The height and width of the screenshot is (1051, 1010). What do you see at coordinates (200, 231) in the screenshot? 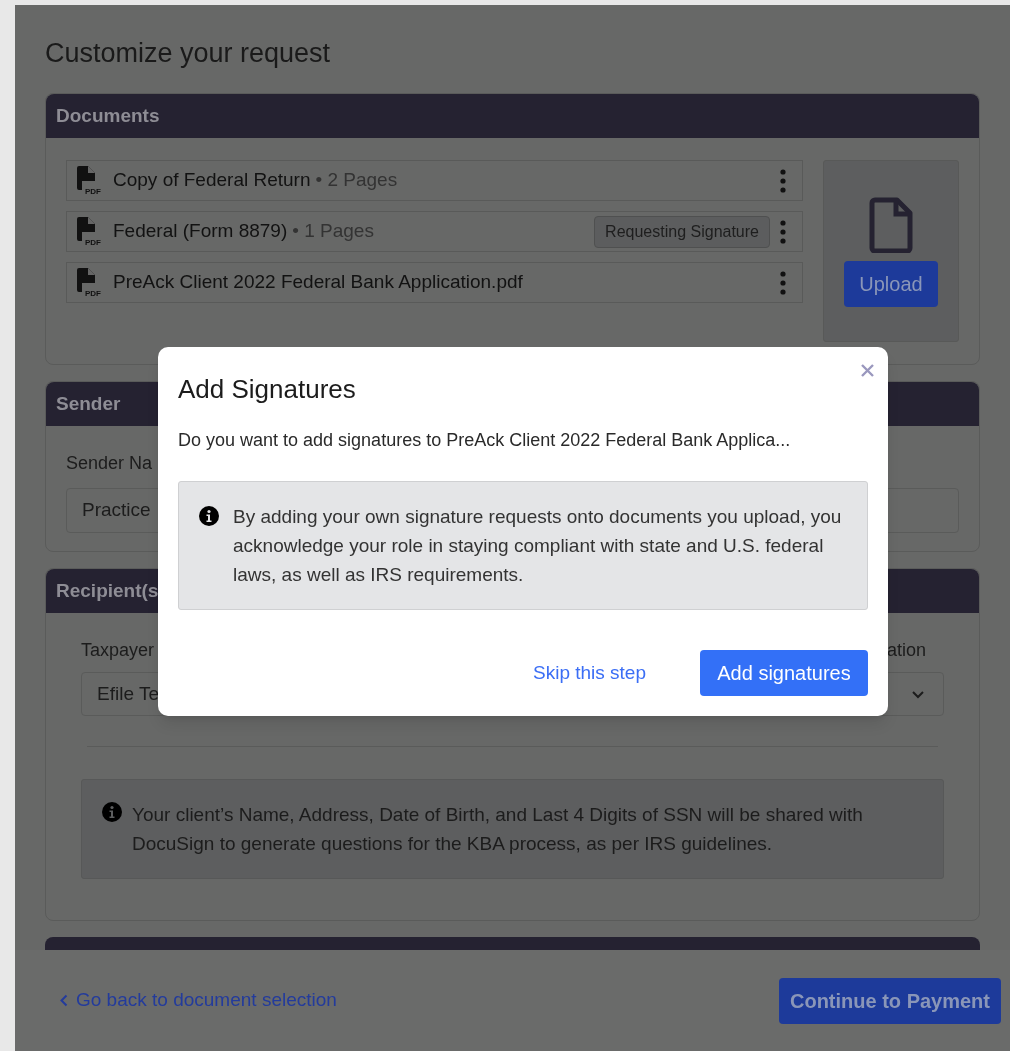
I see `document-name: Federal (Form 8879)` at bounding box center [200, 231].